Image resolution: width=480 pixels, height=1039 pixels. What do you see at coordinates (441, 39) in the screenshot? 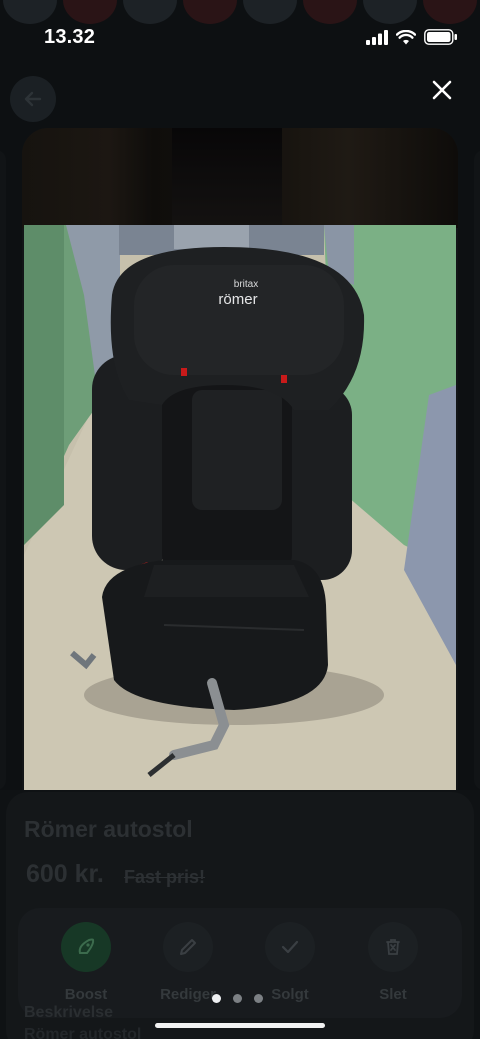
I see `battery-icon` at bounding box center [441, 39].